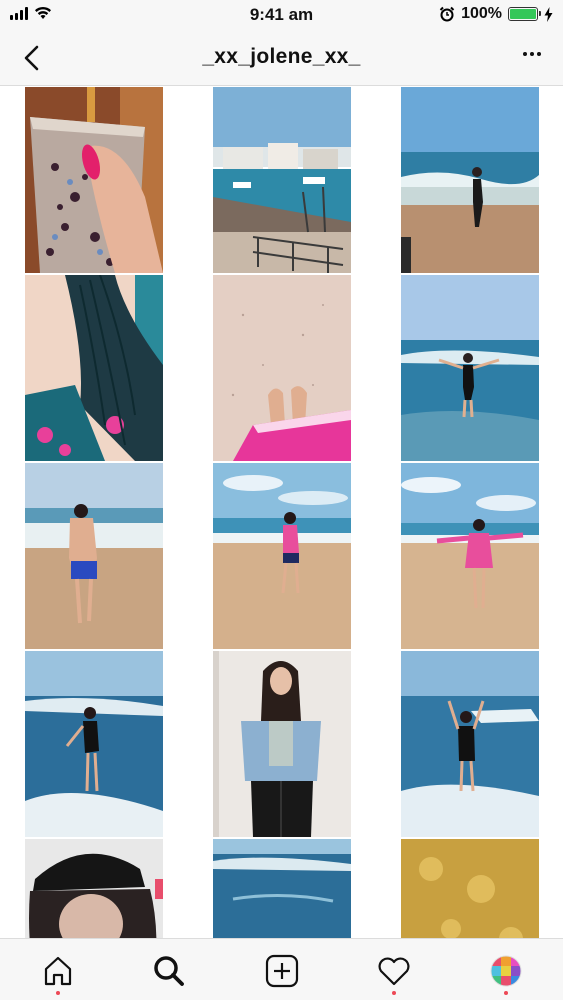 The image size is (563, 1000). I want to click on tab-search, so click(169, 971).